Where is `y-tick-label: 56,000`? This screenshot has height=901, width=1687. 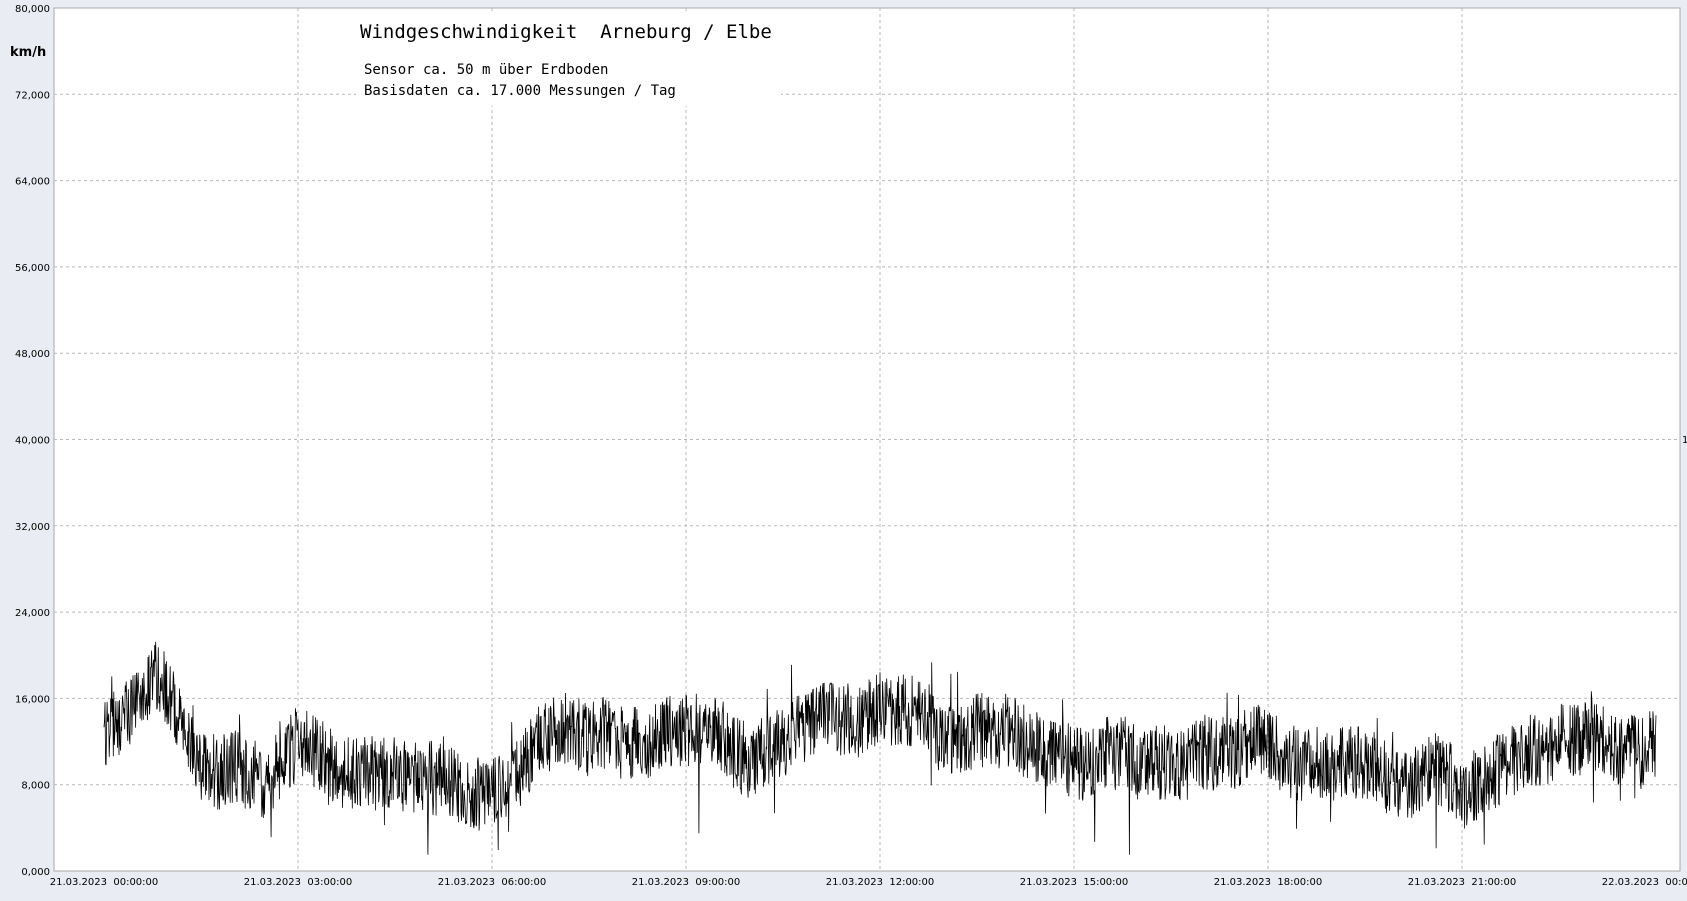
y-tick-label: 56,000 is located at coordinates (32, 268).